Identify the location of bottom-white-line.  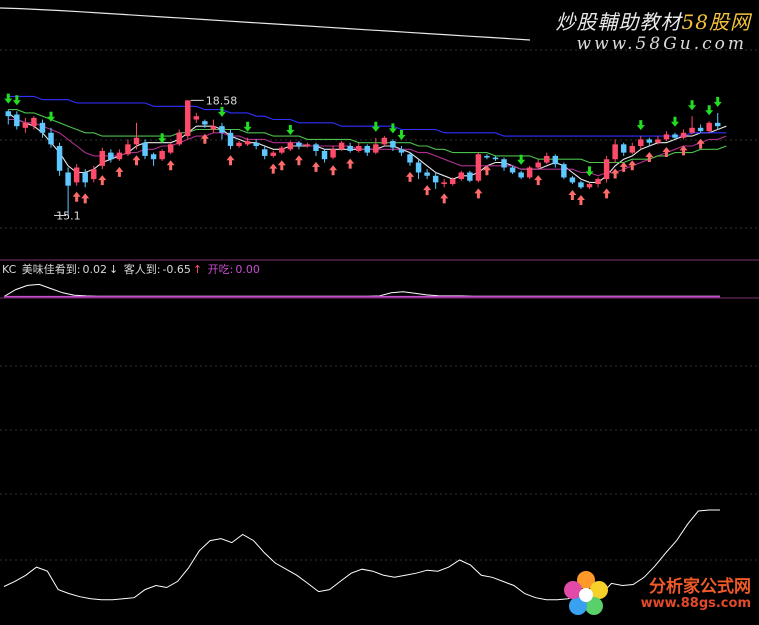
(361, 555).